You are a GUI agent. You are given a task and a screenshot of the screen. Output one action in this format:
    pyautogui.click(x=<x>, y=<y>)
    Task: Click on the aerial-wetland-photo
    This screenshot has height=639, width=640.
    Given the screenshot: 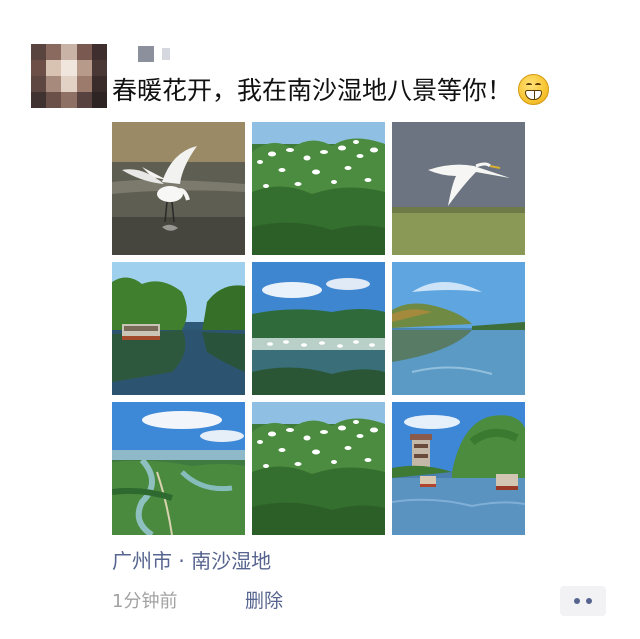 What is the action you would take?
    pyautogui.click(x=178, y=468)
    